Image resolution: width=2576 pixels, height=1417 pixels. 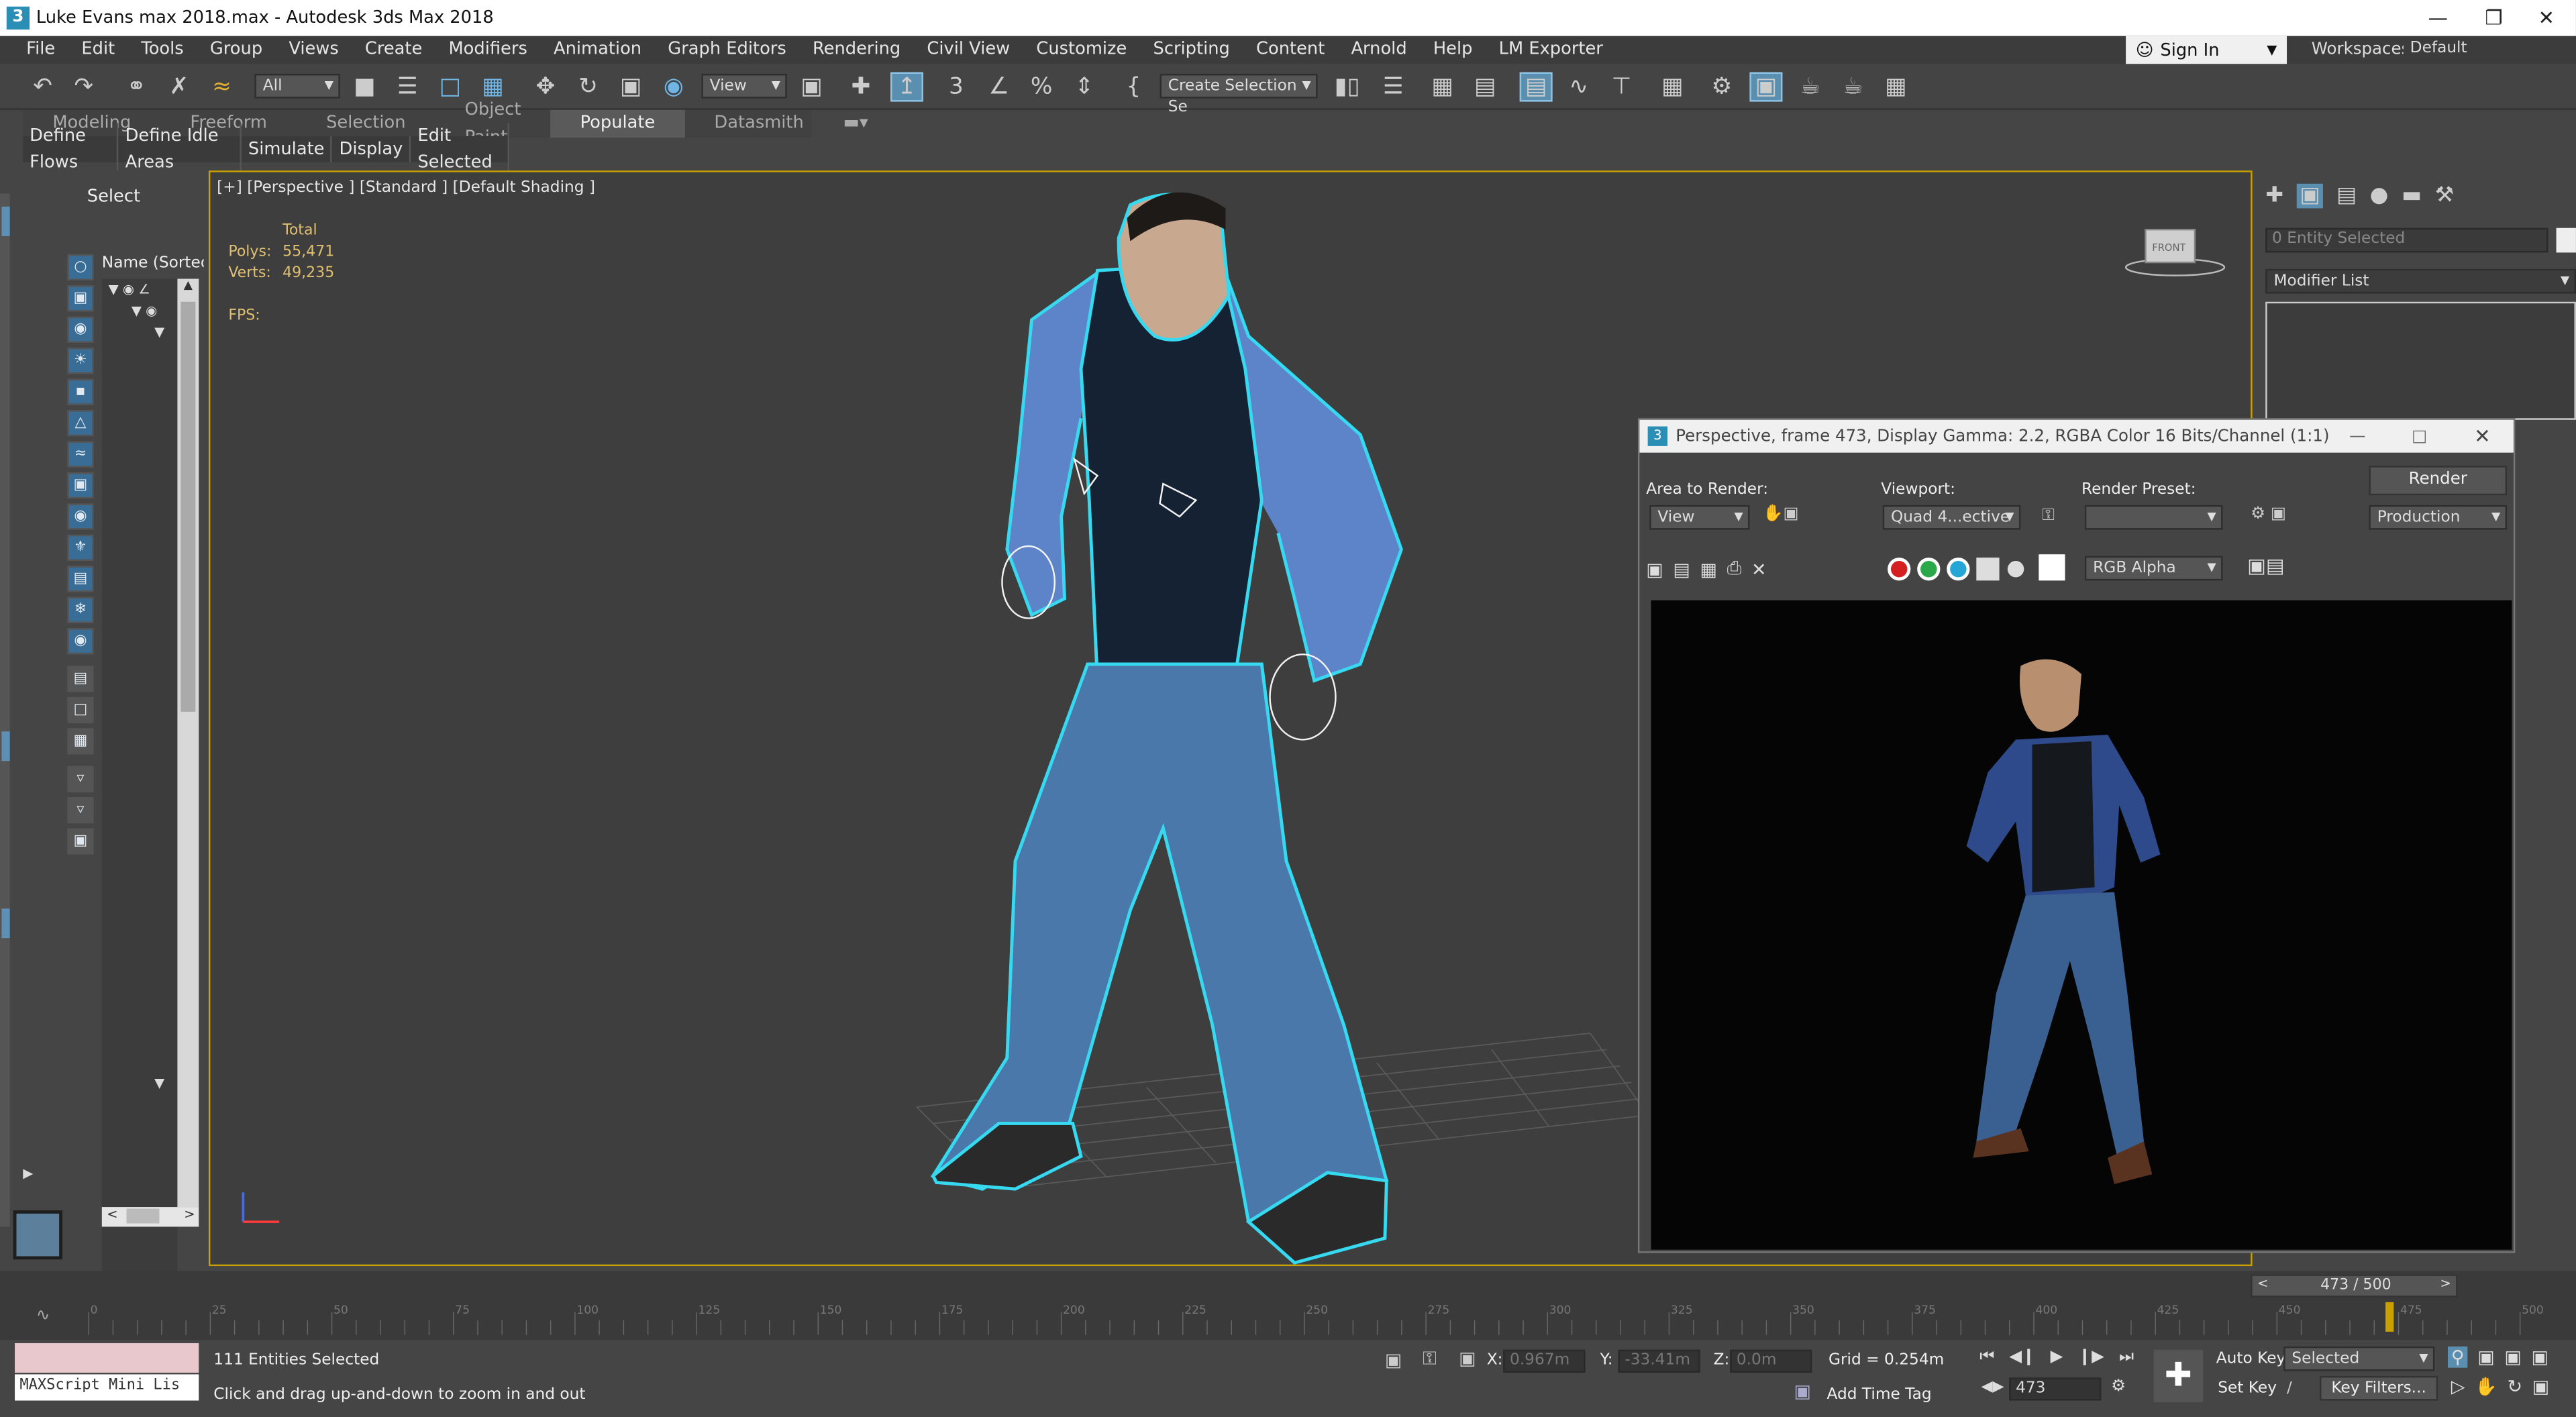 I want to click on edit-region-icon: ✋▣, so click(x=1781, y=514).